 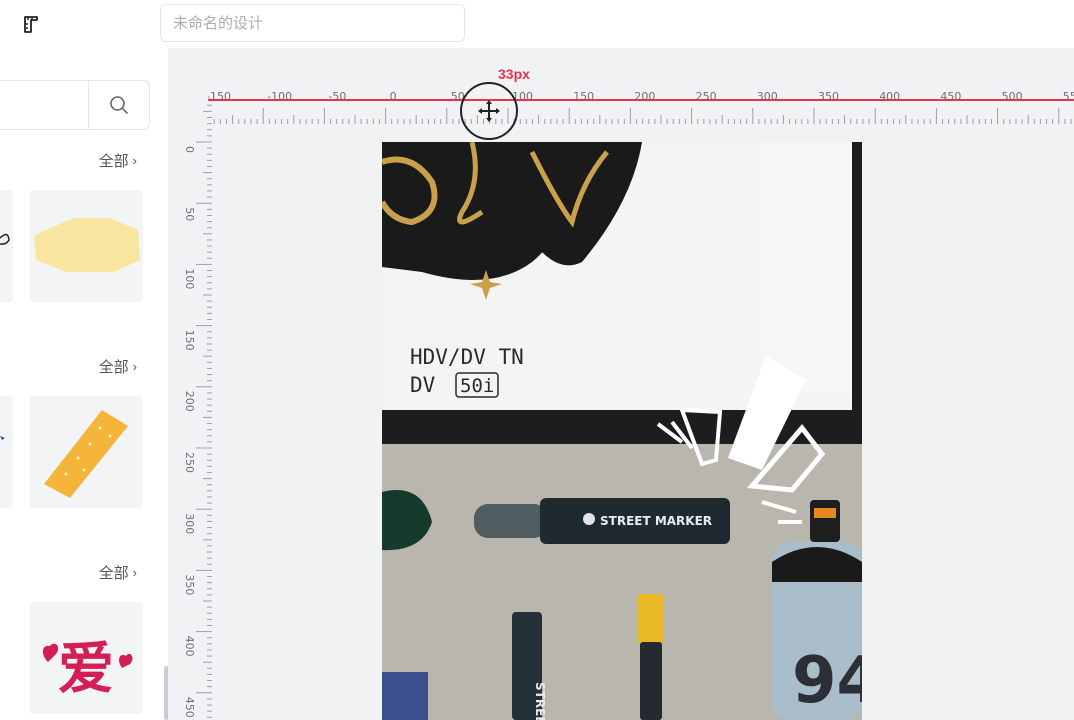 I want to click on poster-line-2b: 50i, so click(x=477, y=386).